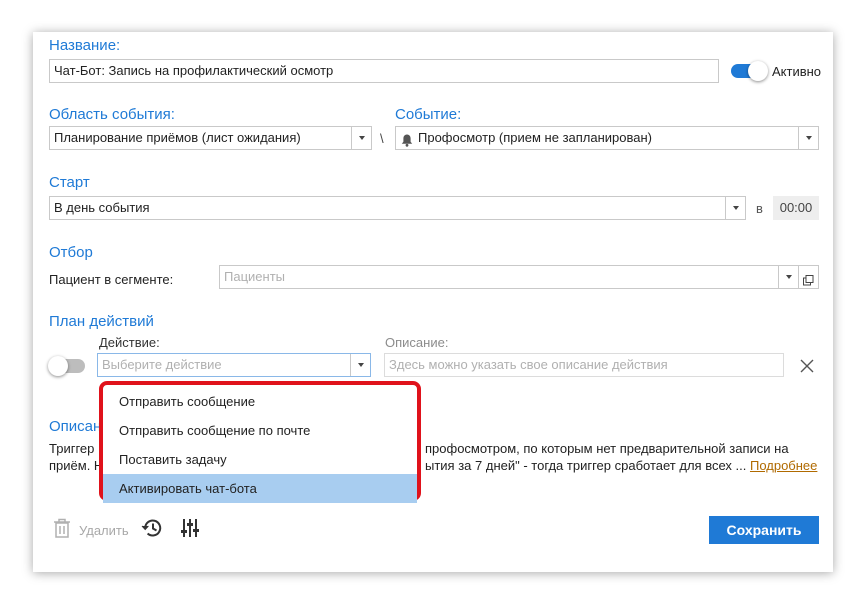 Image resolution: width=866 pixels, height=604 pixels. I want to click on open-segment-button, so click(808, 277).